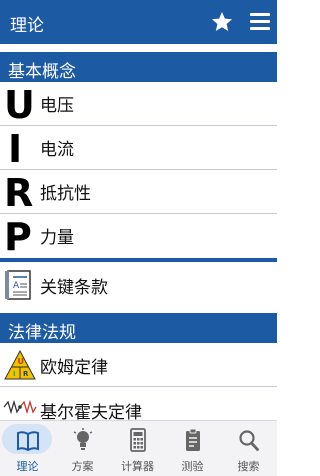 The width and height of the screenshot is (320, 476). I want to click on search-icon, so click(248, 440).